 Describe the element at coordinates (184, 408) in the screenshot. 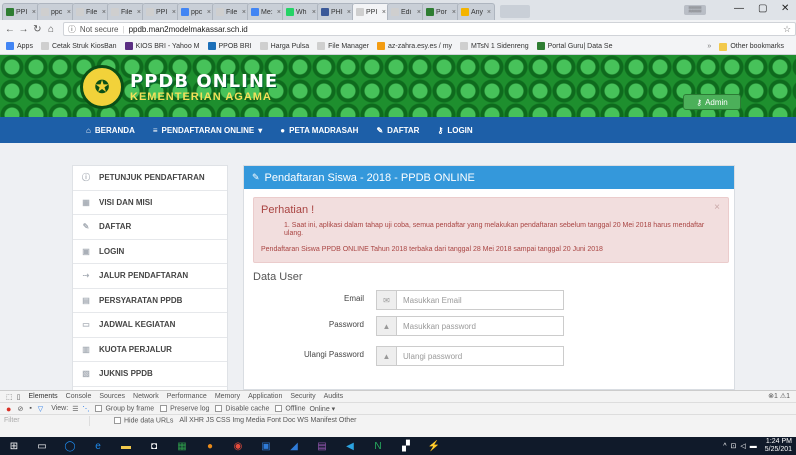

I see `preserve-log-option: Preserve log` at that location.